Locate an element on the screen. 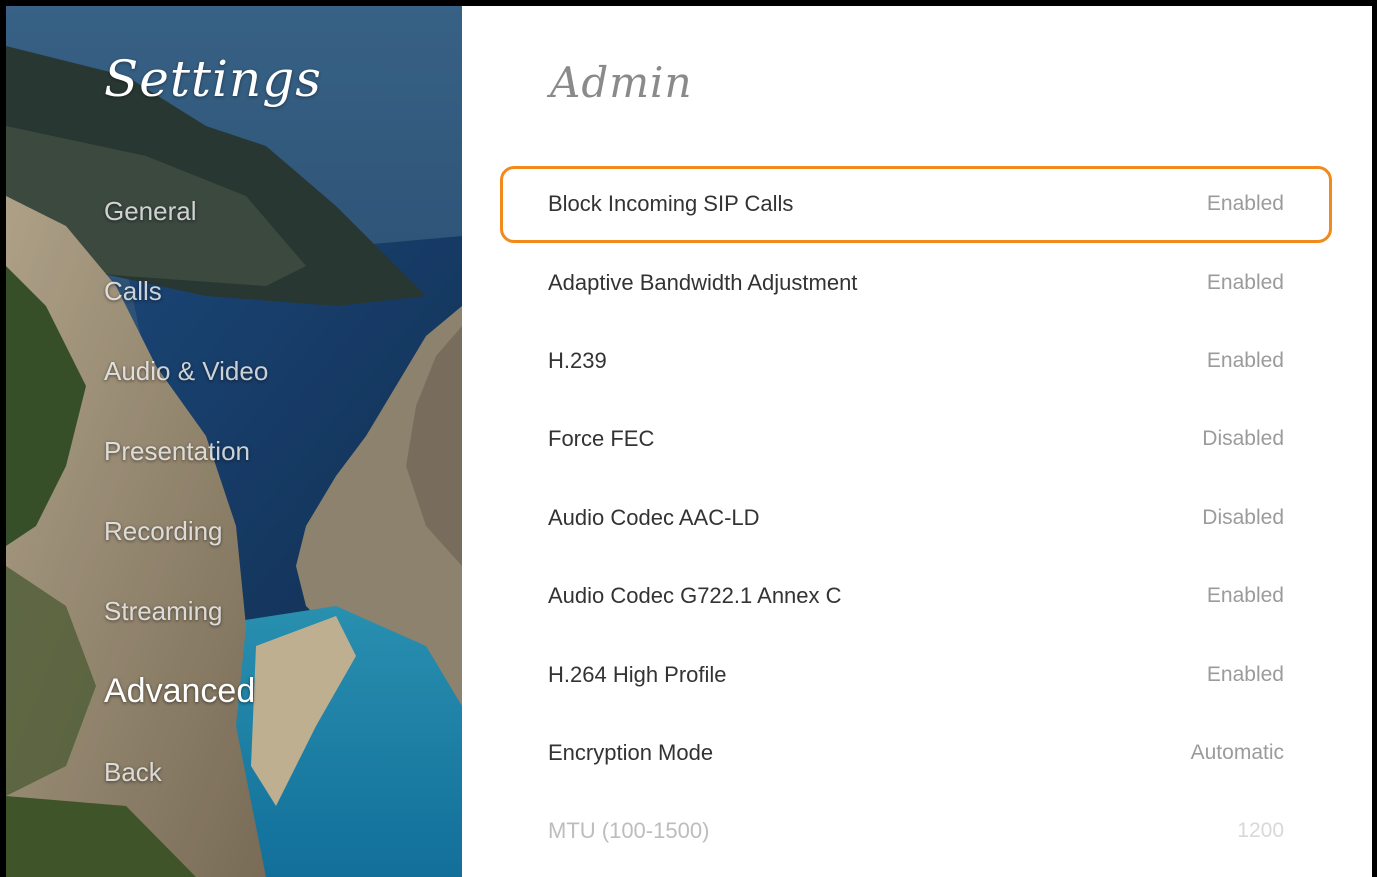 This screenshot has width=1377, height=877. setting-row-adaptive-bandwidth-adjustment: Adaptive Bandwidth Adjustment Enabled is located at coordinates (916, 282).